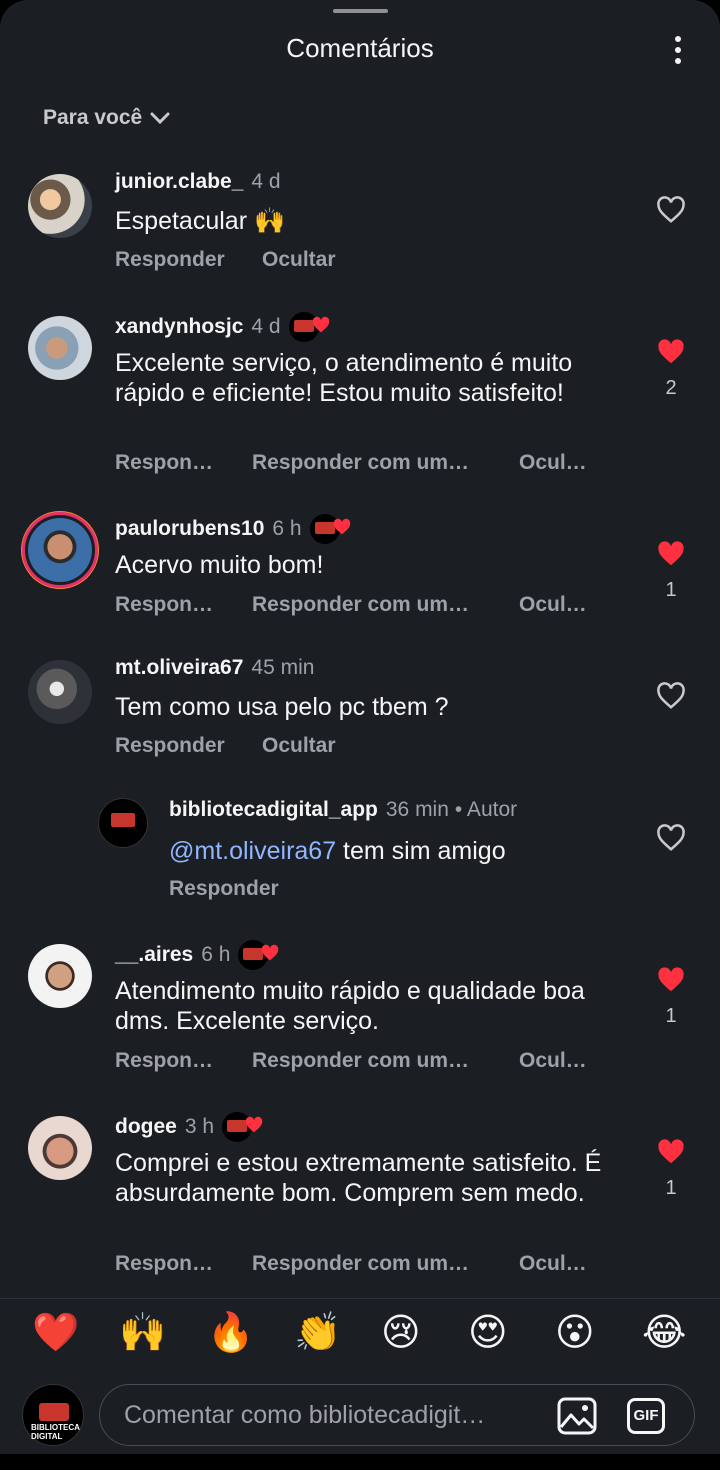 Image resolution: width=720 pixels, height=1470 pixels. Describe the element at coordinates (577, 1416) in the screenshot. I see `image-icon` at that location.